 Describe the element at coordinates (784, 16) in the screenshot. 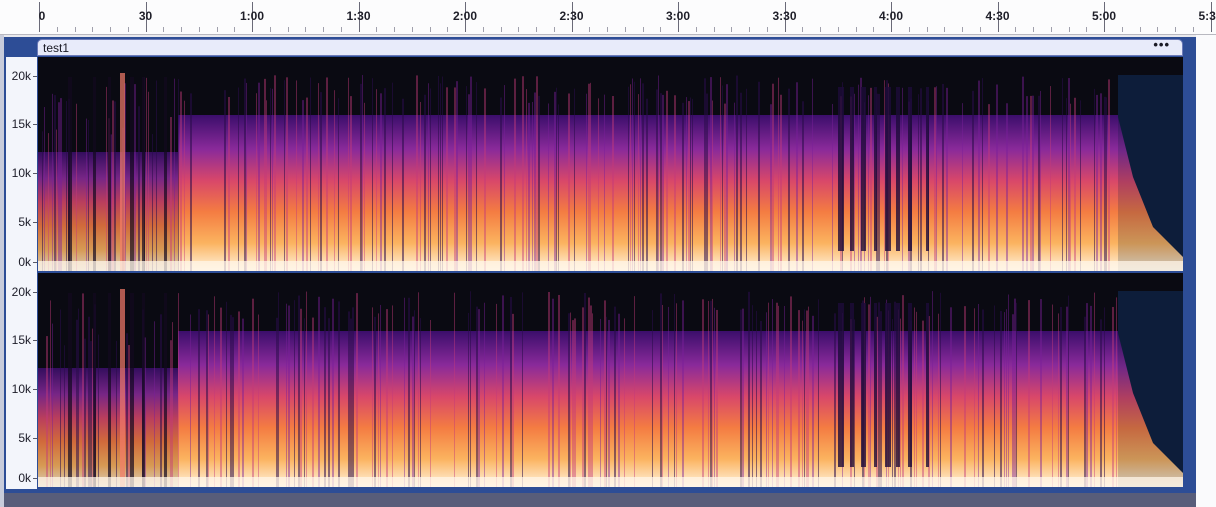

I see `ruler-label: 3:30` at that location.